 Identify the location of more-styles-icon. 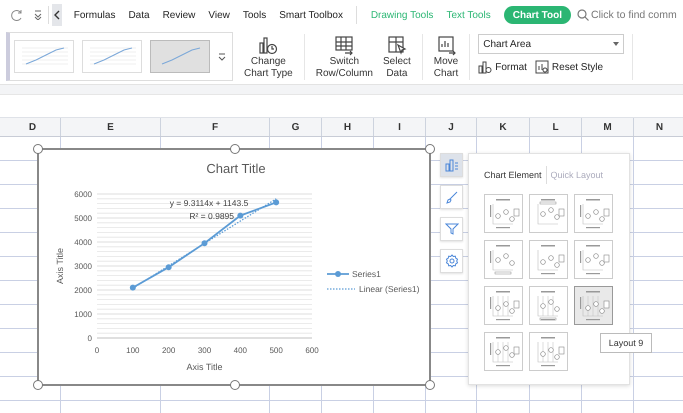
(223, 56).